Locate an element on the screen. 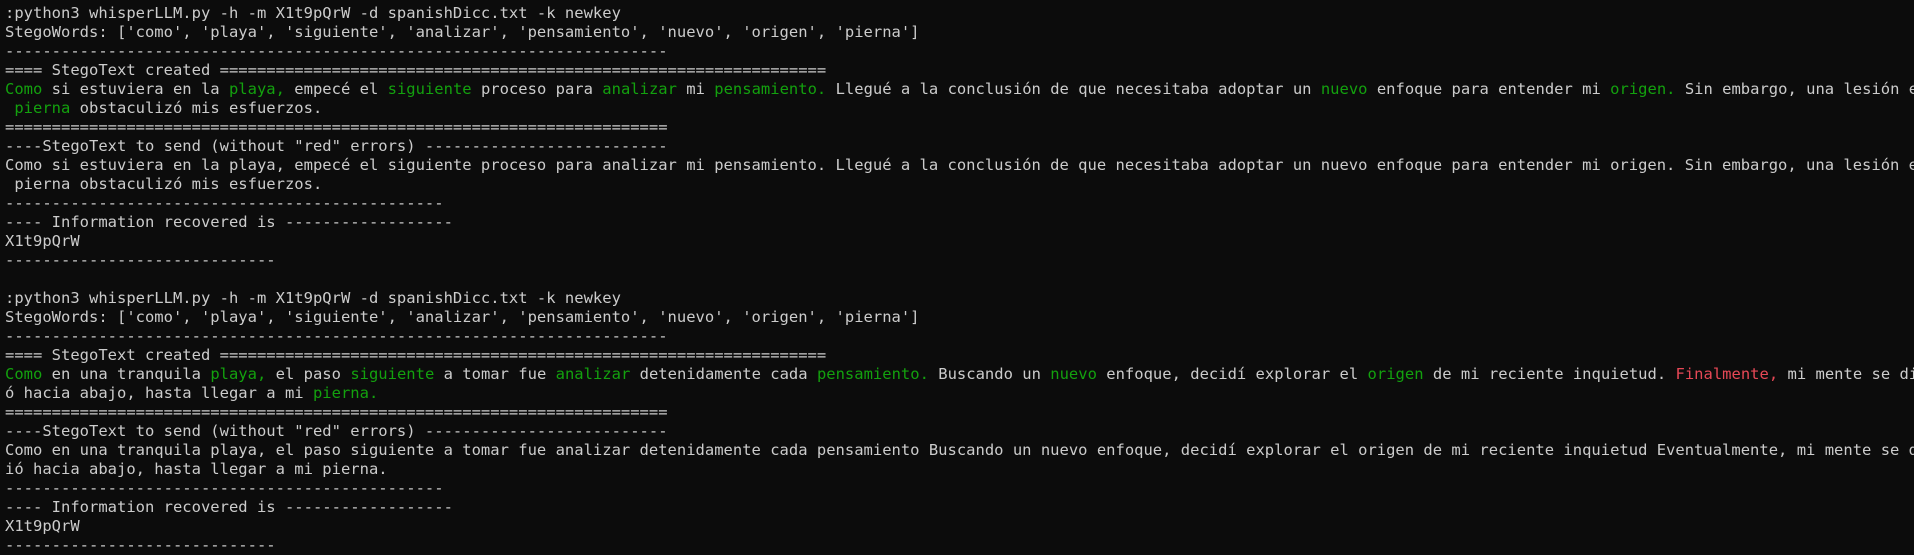 The image size is (1914, 555). stego-word-highlight: pierna. is located at coordinates (345, 393).